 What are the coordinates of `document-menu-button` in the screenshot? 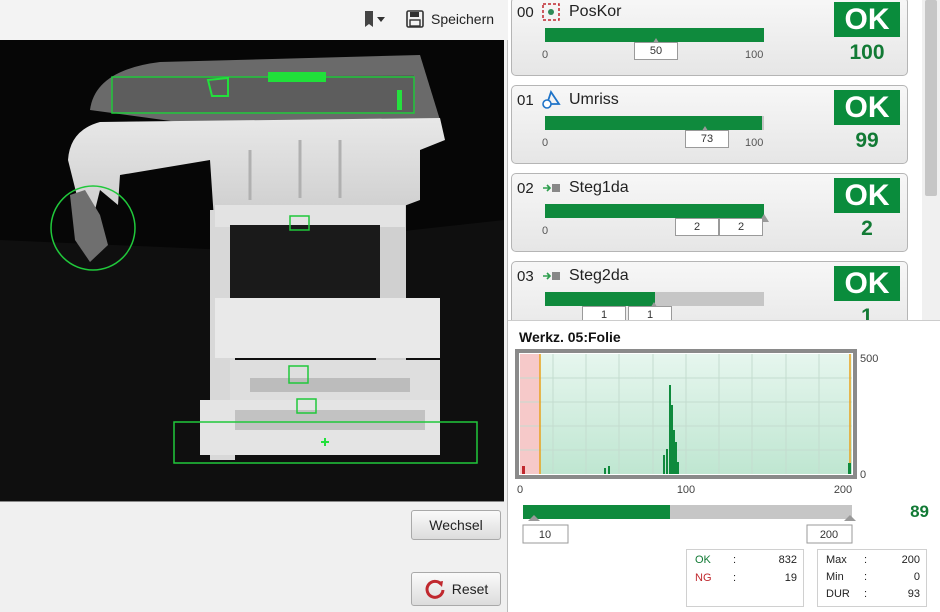 It's located at (375, 19).